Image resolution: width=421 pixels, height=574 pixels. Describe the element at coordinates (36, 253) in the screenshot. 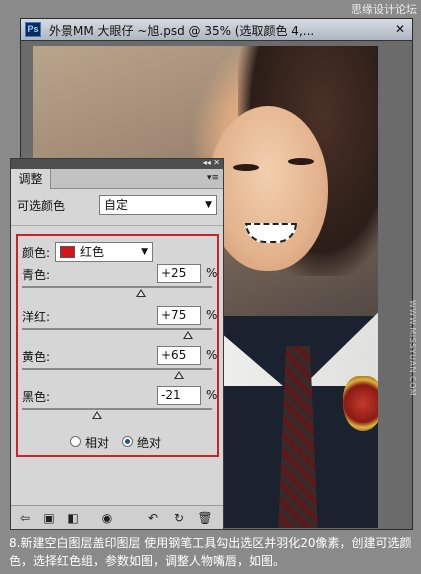

I see `colors-label: 颜色:` at that location.